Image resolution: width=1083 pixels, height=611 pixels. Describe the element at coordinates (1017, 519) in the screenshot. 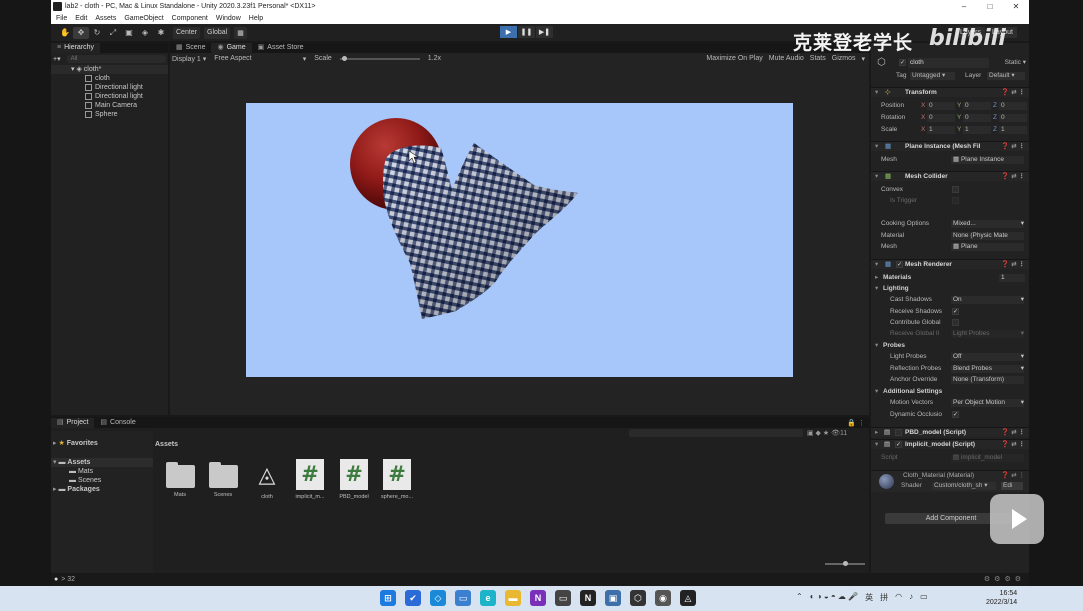

I see `video-play-button` at that location.